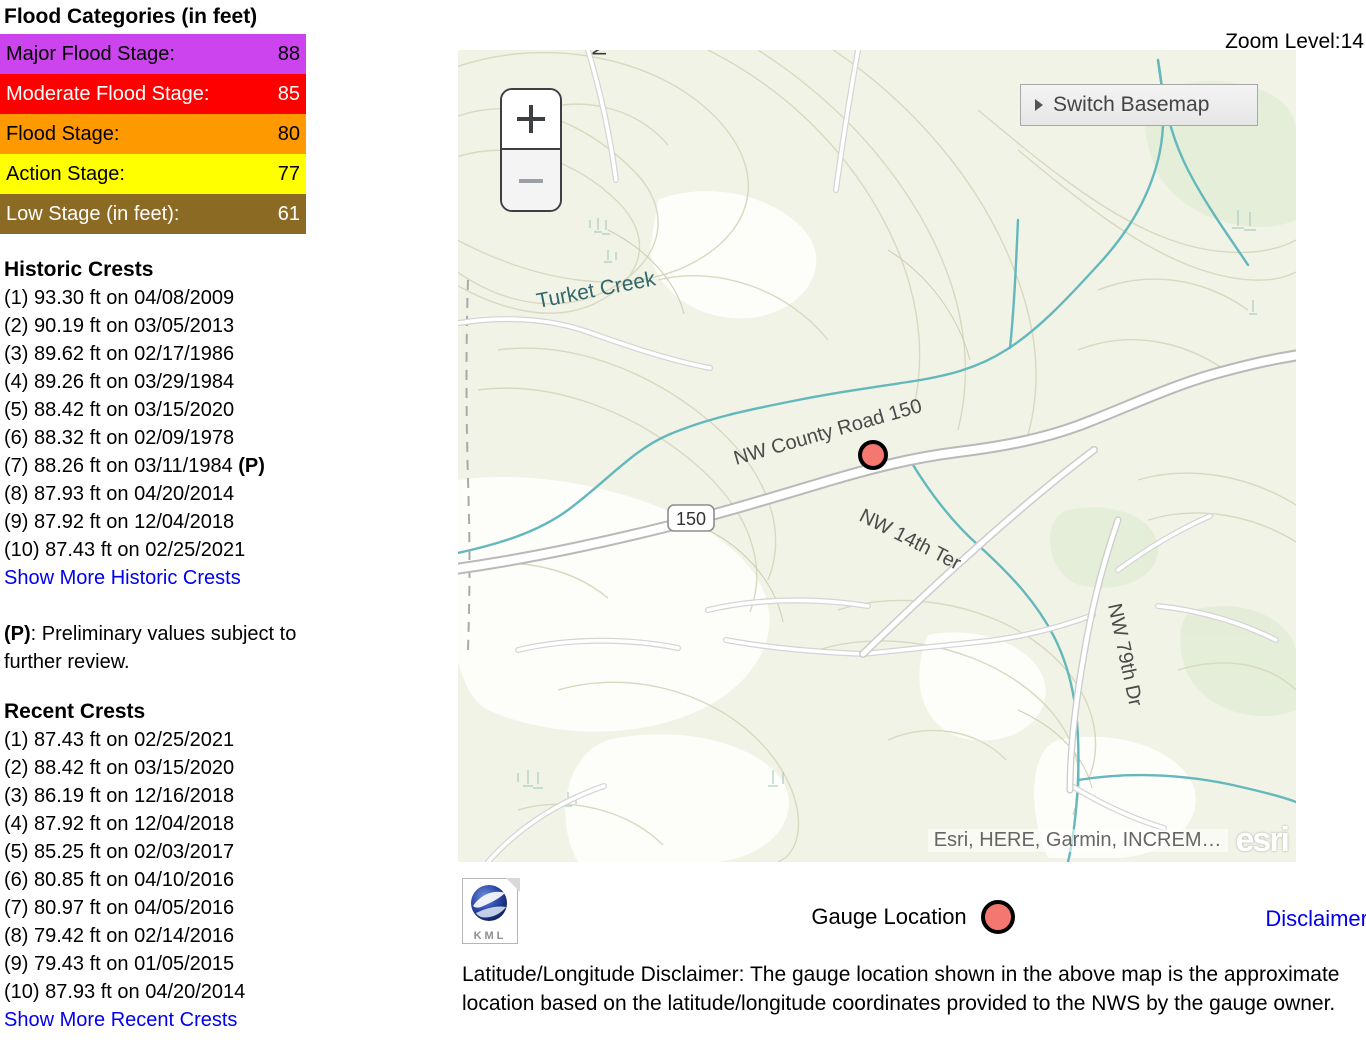 The height and width of the screenshot is (1053, 1366). I want to click on crest-list-item: (3) 86.19 ft on 12/16/2018, so click(222, 796).